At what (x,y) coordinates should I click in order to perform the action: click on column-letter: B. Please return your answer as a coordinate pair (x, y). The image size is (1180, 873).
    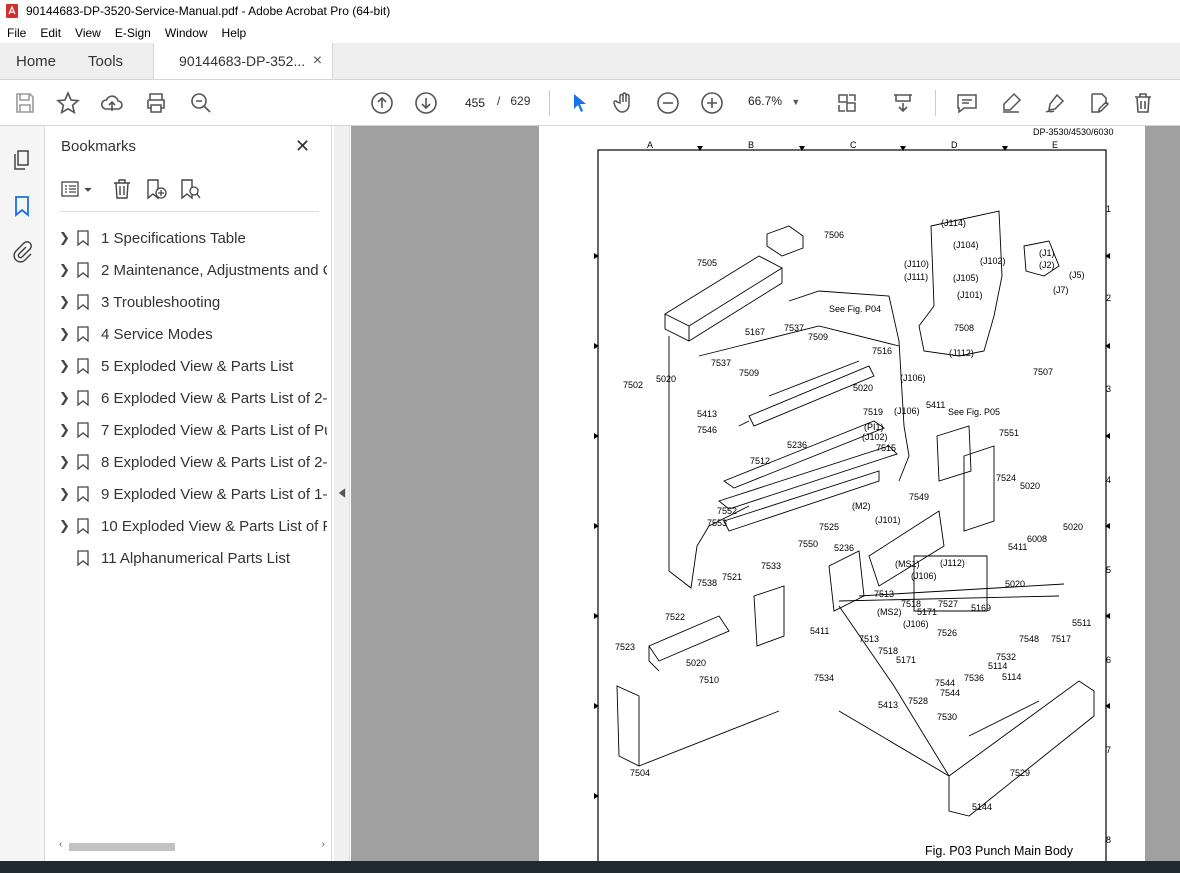
    Looking at the image, I should click on (751, 145).